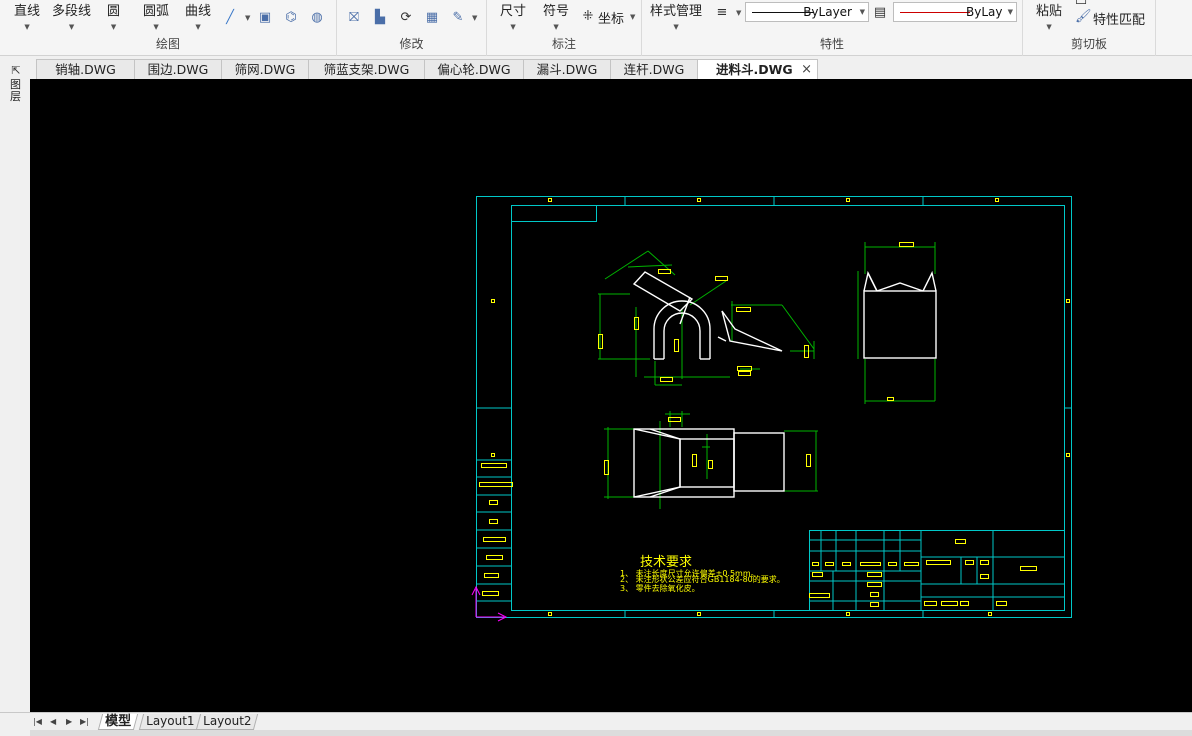 Image resolution: width=1192 pixels, height=736 pixels. Describe the element at coordinates (15, 384) in the screenshot. I see `side-panel: ⇱ 图层` at that location.